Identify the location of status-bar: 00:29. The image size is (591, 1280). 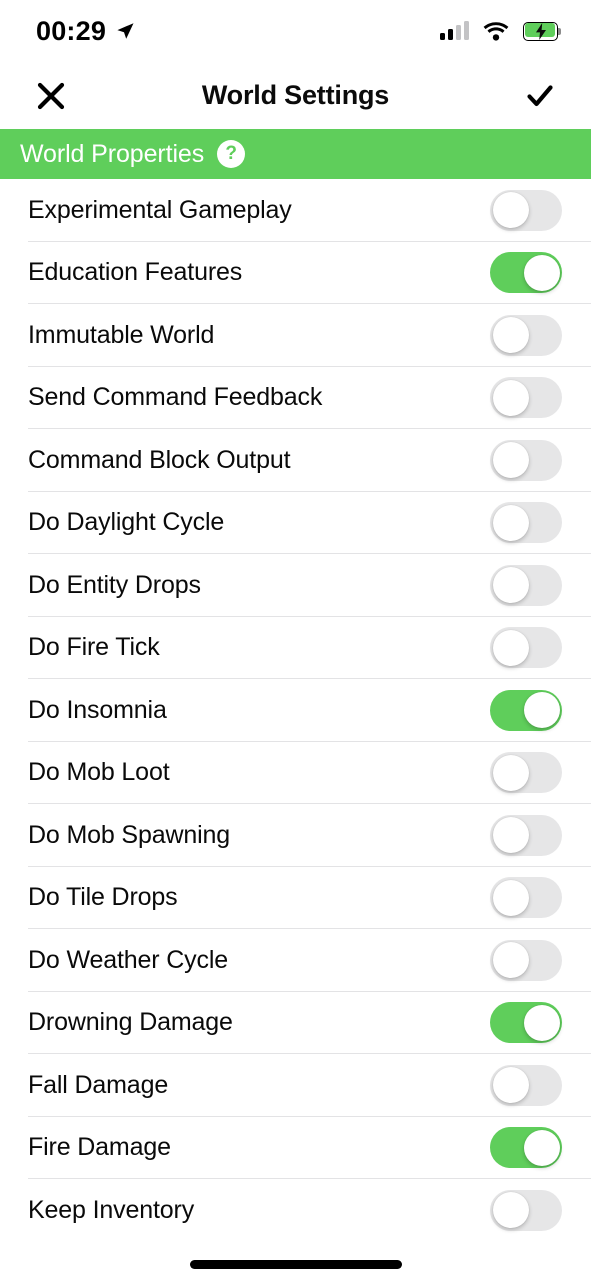
(295, 31).